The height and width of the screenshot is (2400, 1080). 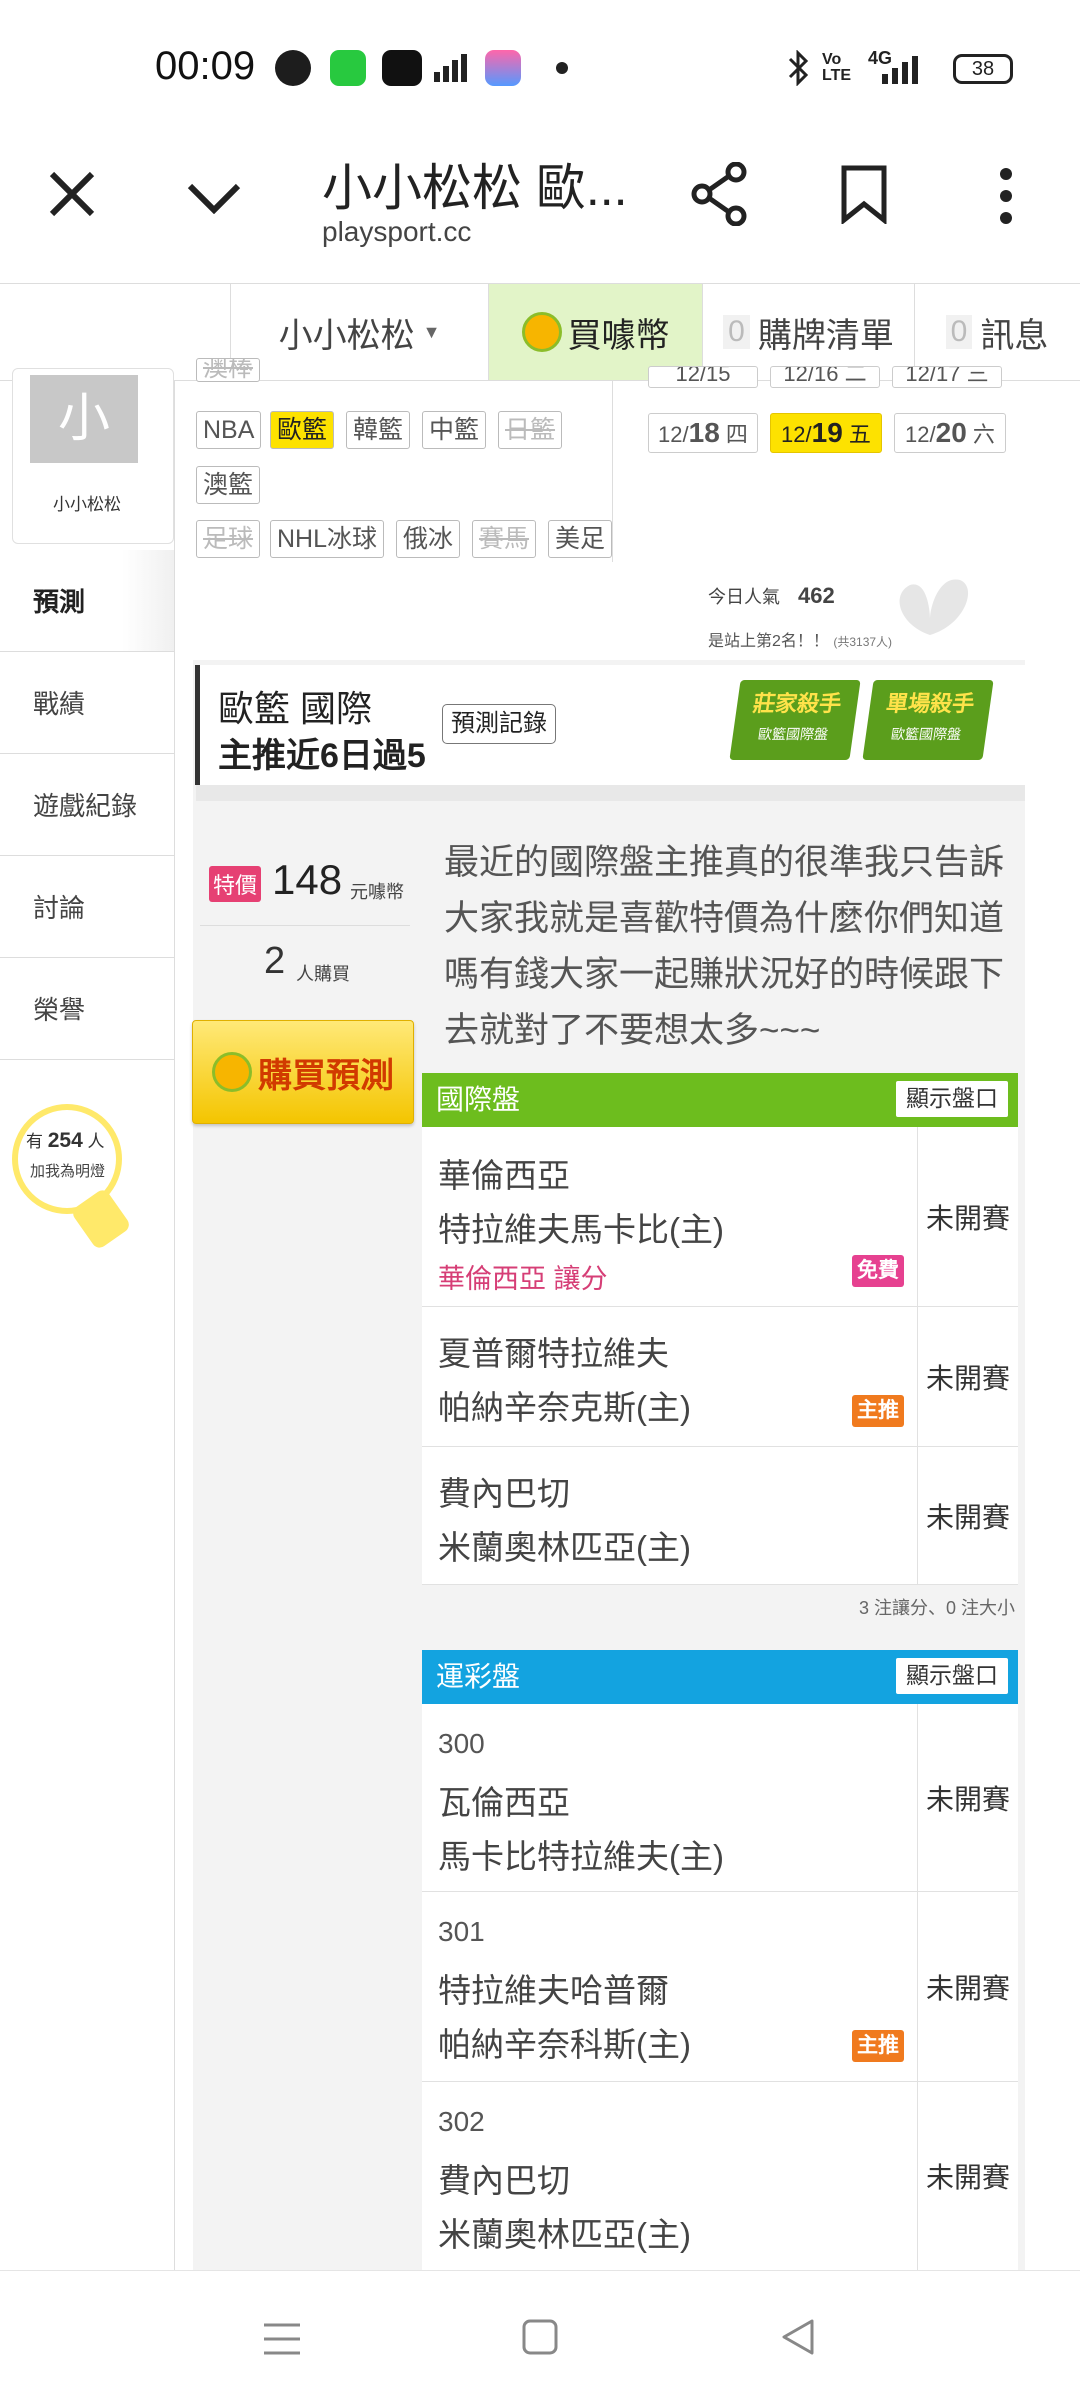 What do you see at coordinates (326, 1075) in the screenshot?
I see `buy-prediction-label: 購買預測` at bounding box center [326, 1075].